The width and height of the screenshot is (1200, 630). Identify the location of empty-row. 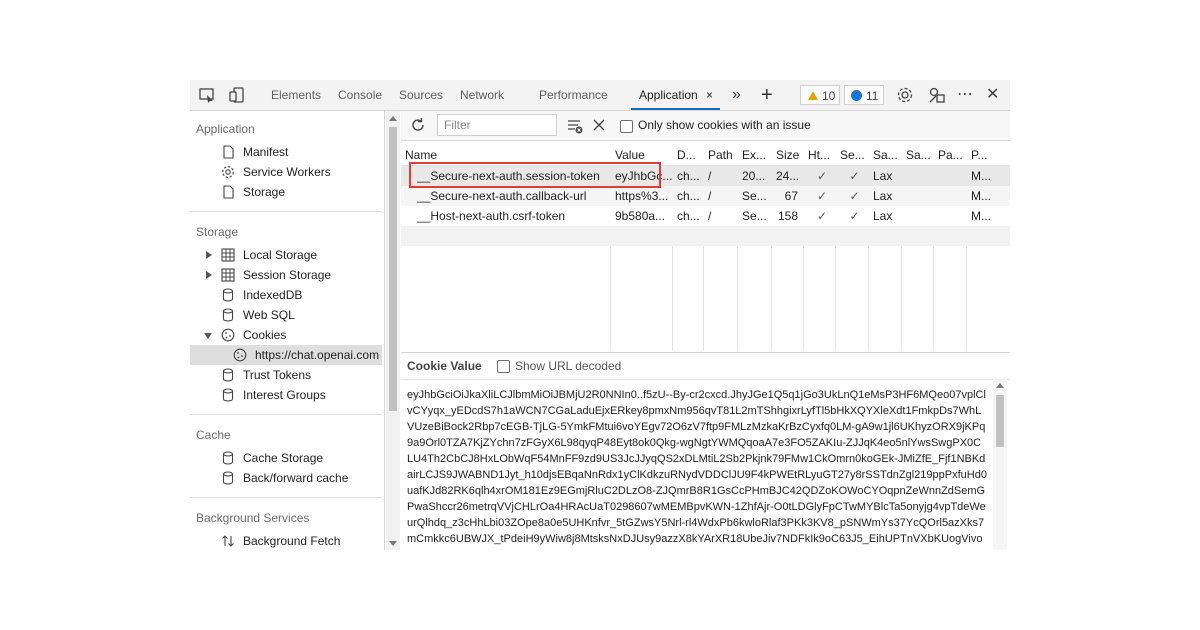
(705, 236).